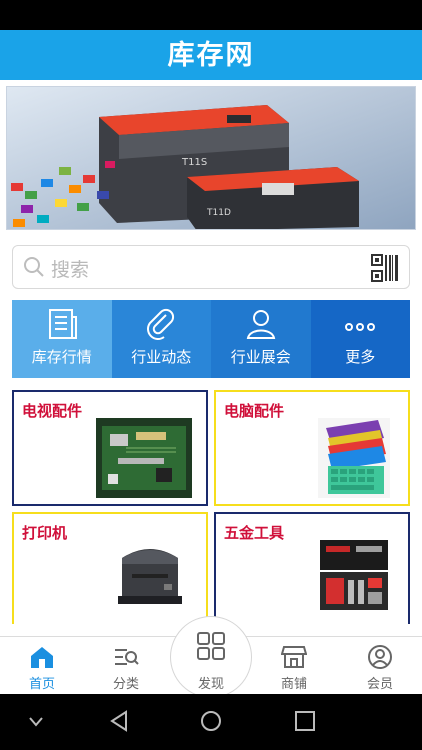 Image resolution: width=422 pixels, height=750 pixels. Describe the element at coordinates (162, 324) in the screenshot. I see `paperclip-icon` at that location.